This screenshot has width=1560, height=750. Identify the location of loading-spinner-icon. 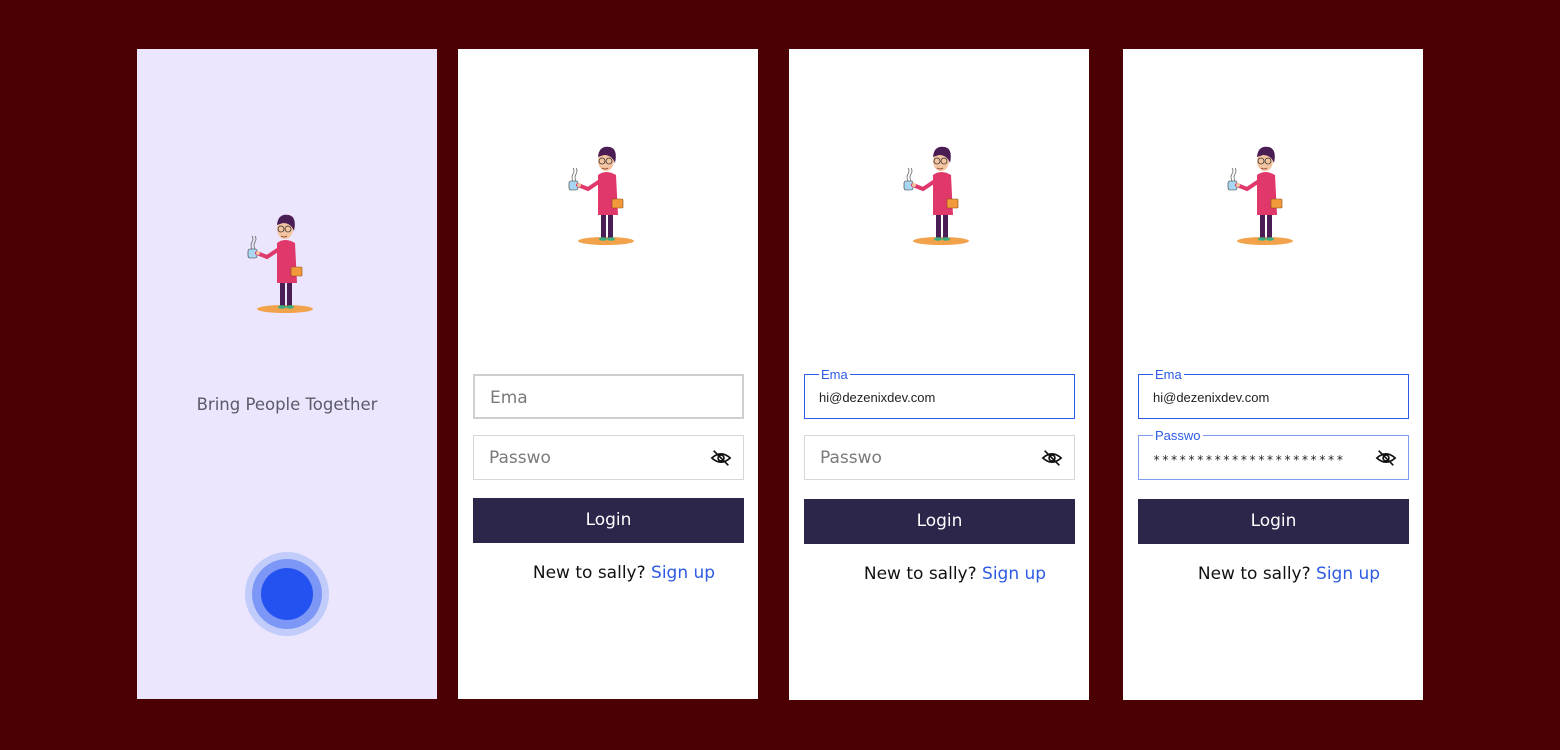
(287, 594).